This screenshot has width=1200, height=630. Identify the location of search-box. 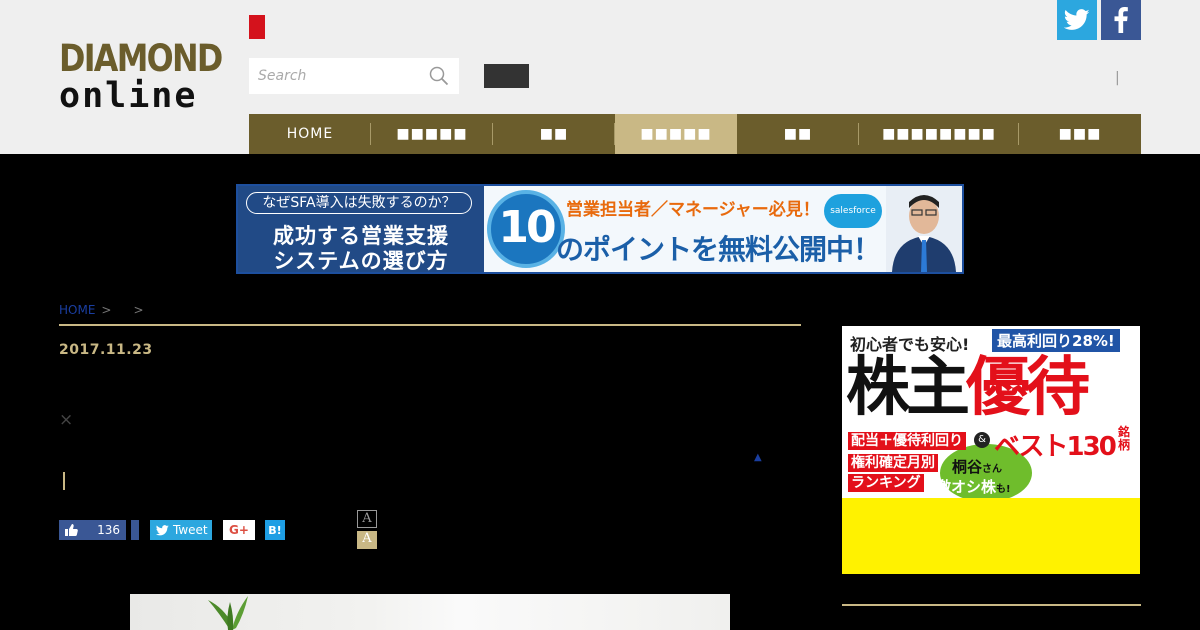
(354, 76).